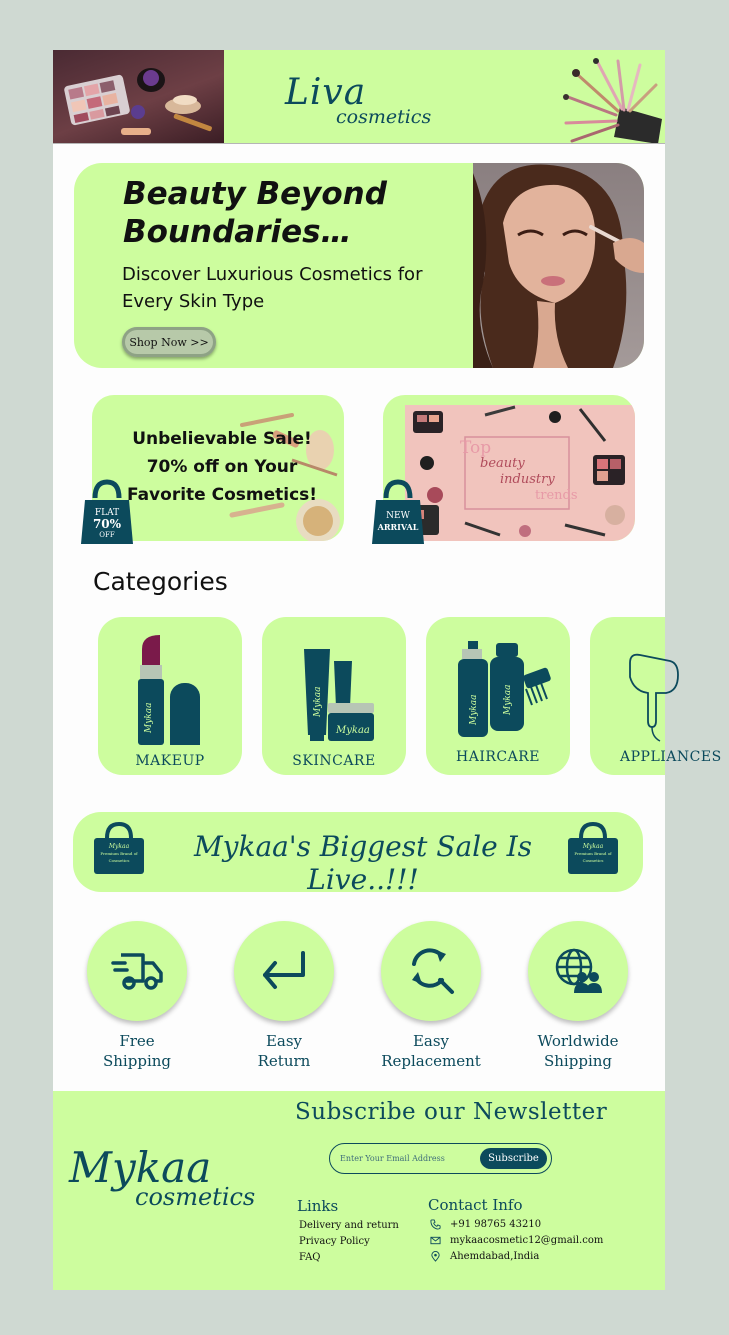  Describe the element at coordinates (496, 1224) in the screenshot. I see `contact-phone-text: +91 98765 43210` at that location.